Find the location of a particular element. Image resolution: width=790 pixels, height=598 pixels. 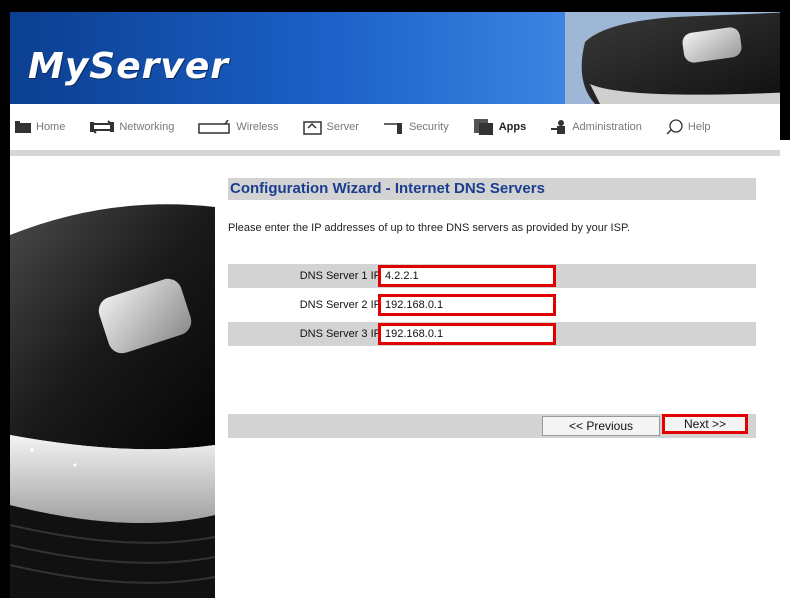

dns-server-1-label: DNS Server 1 IP is located at coordinates (340, 276).